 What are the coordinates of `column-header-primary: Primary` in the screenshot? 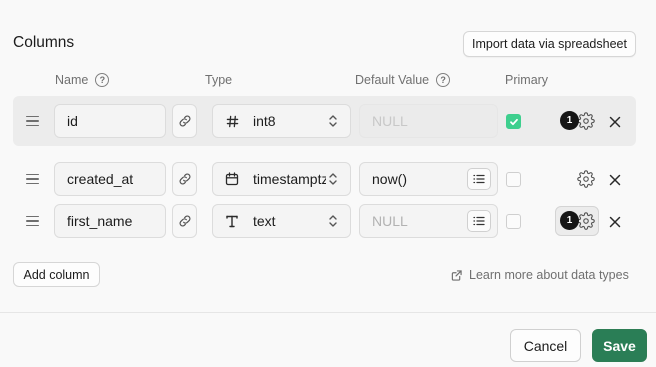 It's located at (526, 80).